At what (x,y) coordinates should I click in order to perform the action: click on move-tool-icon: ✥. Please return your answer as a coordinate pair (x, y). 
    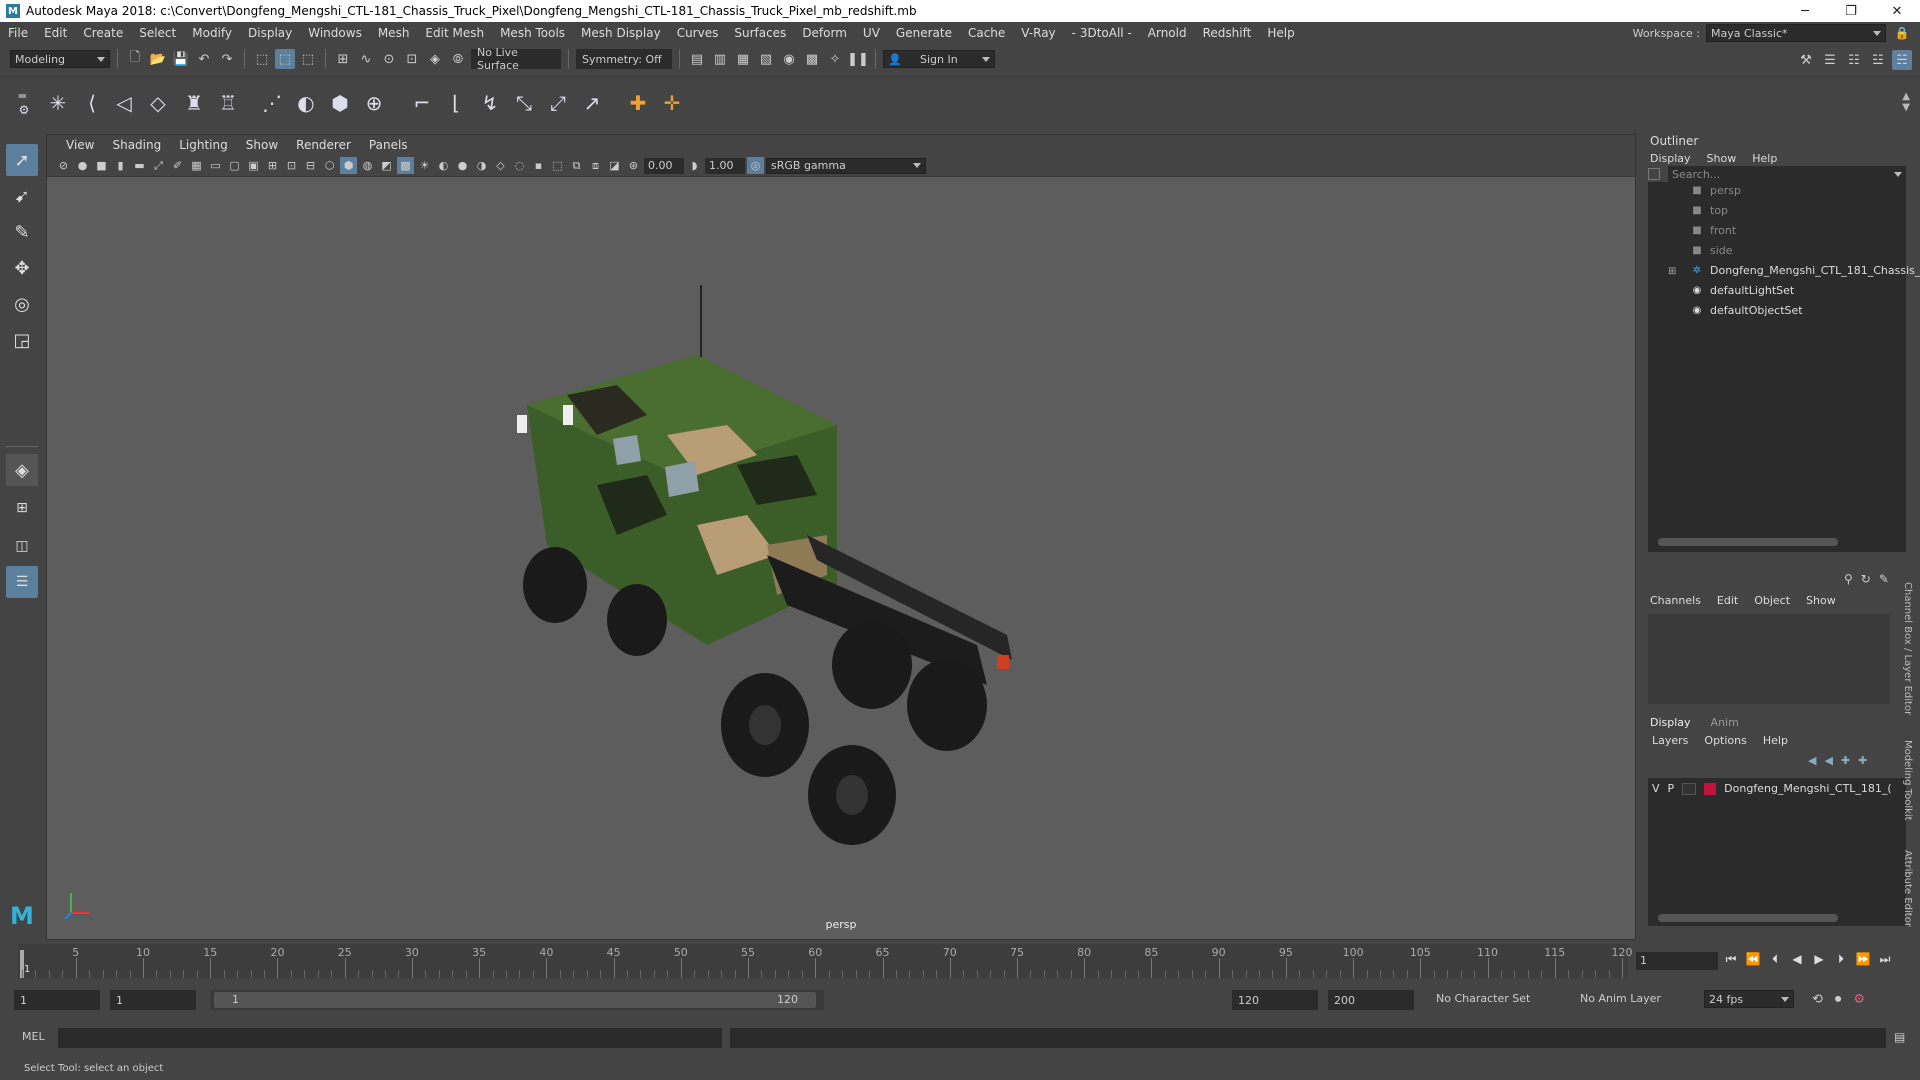
    Looking at the image, I should click on (22, 268).